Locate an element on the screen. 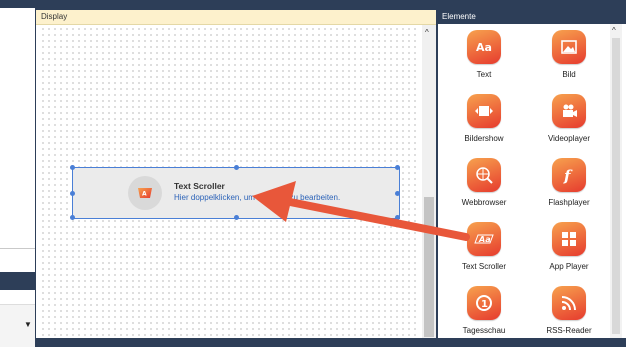 This screenshot has height=347, width=626. element-bild: Bild is located at coordinates (565, 60).